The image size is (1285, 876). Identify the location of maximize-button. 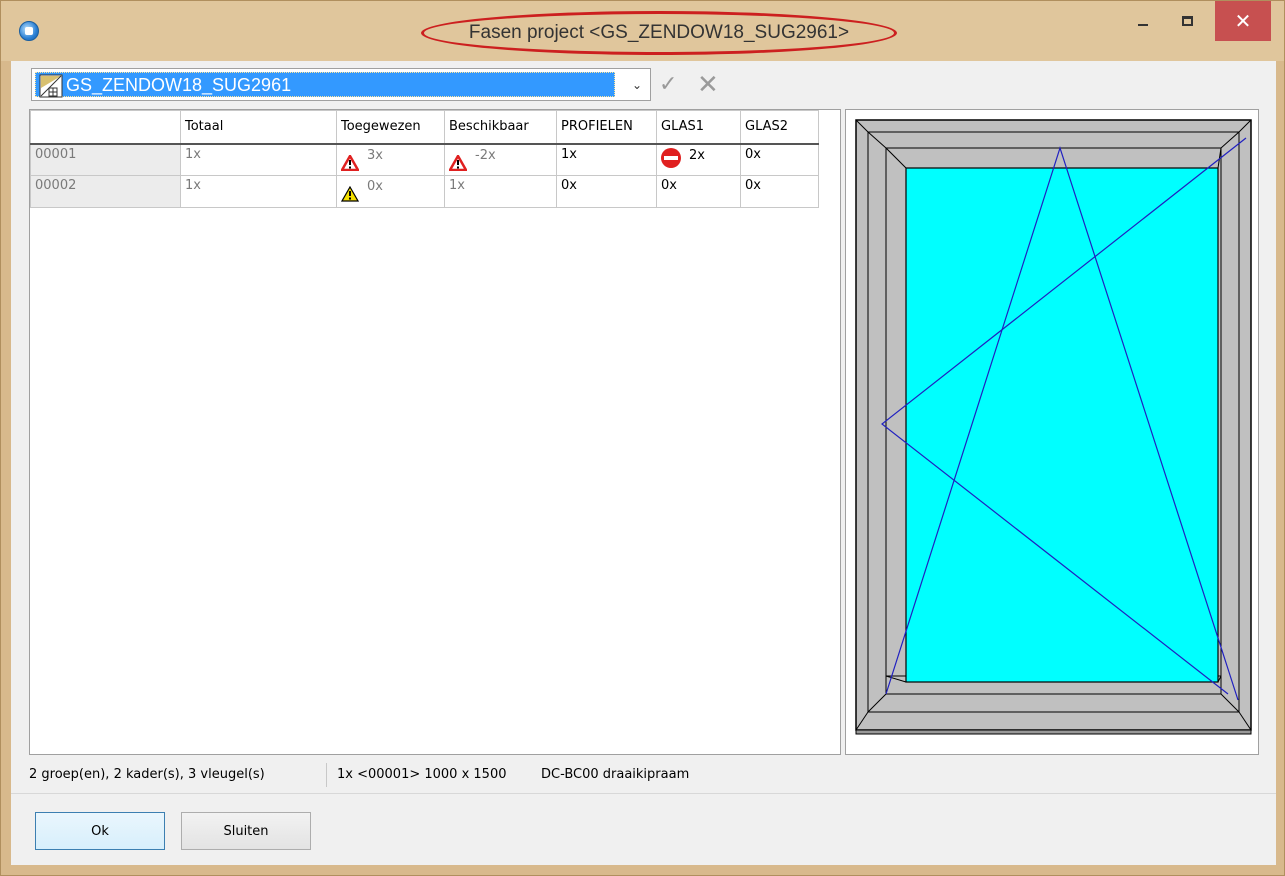
(1187, 21).